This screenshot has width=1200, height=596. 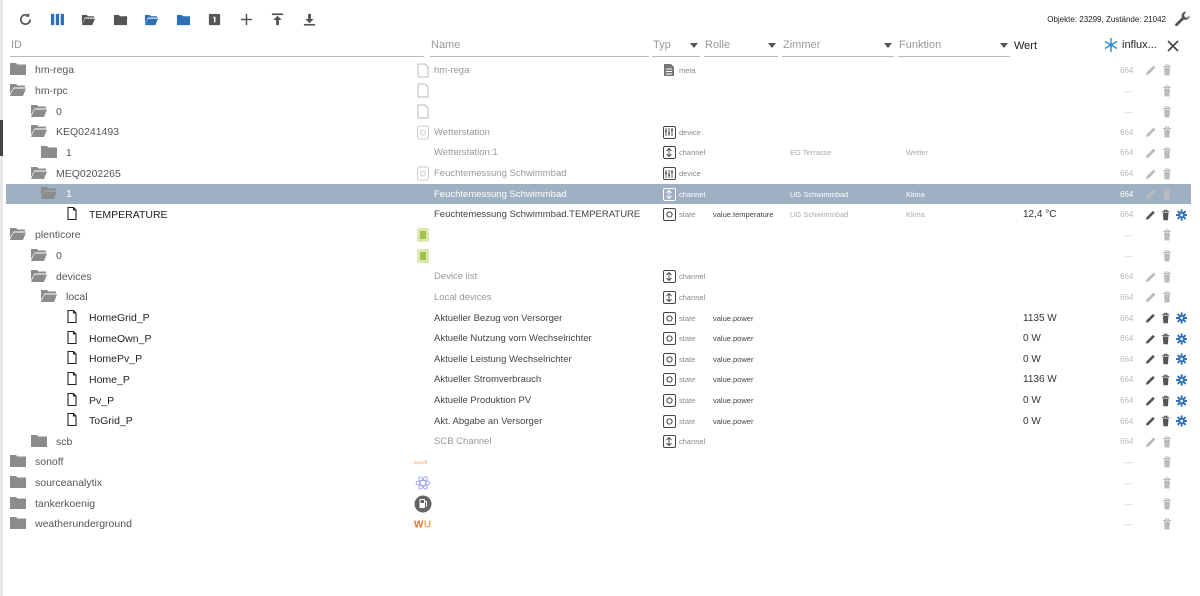 What do you see at coordinates (462, 132) in the screenshot?
I see `row-name: Wetterstation` at bounding box center [462, 132].